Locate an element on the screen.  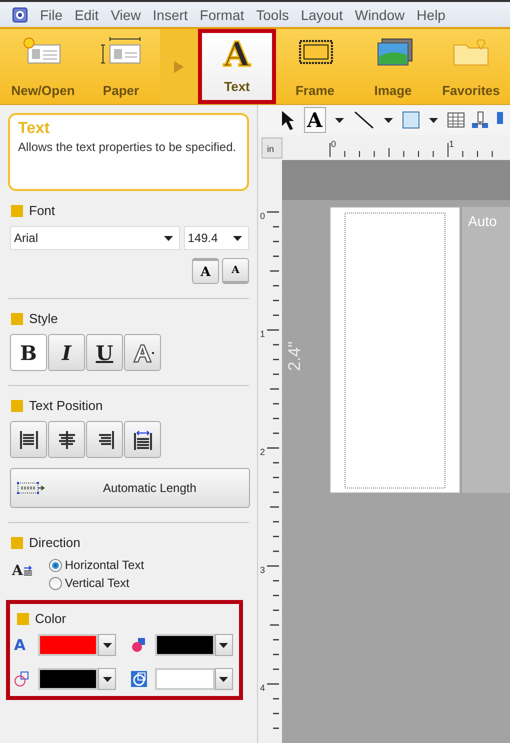
ribbon-tab: New/Open is located at coordinates (43, 66).